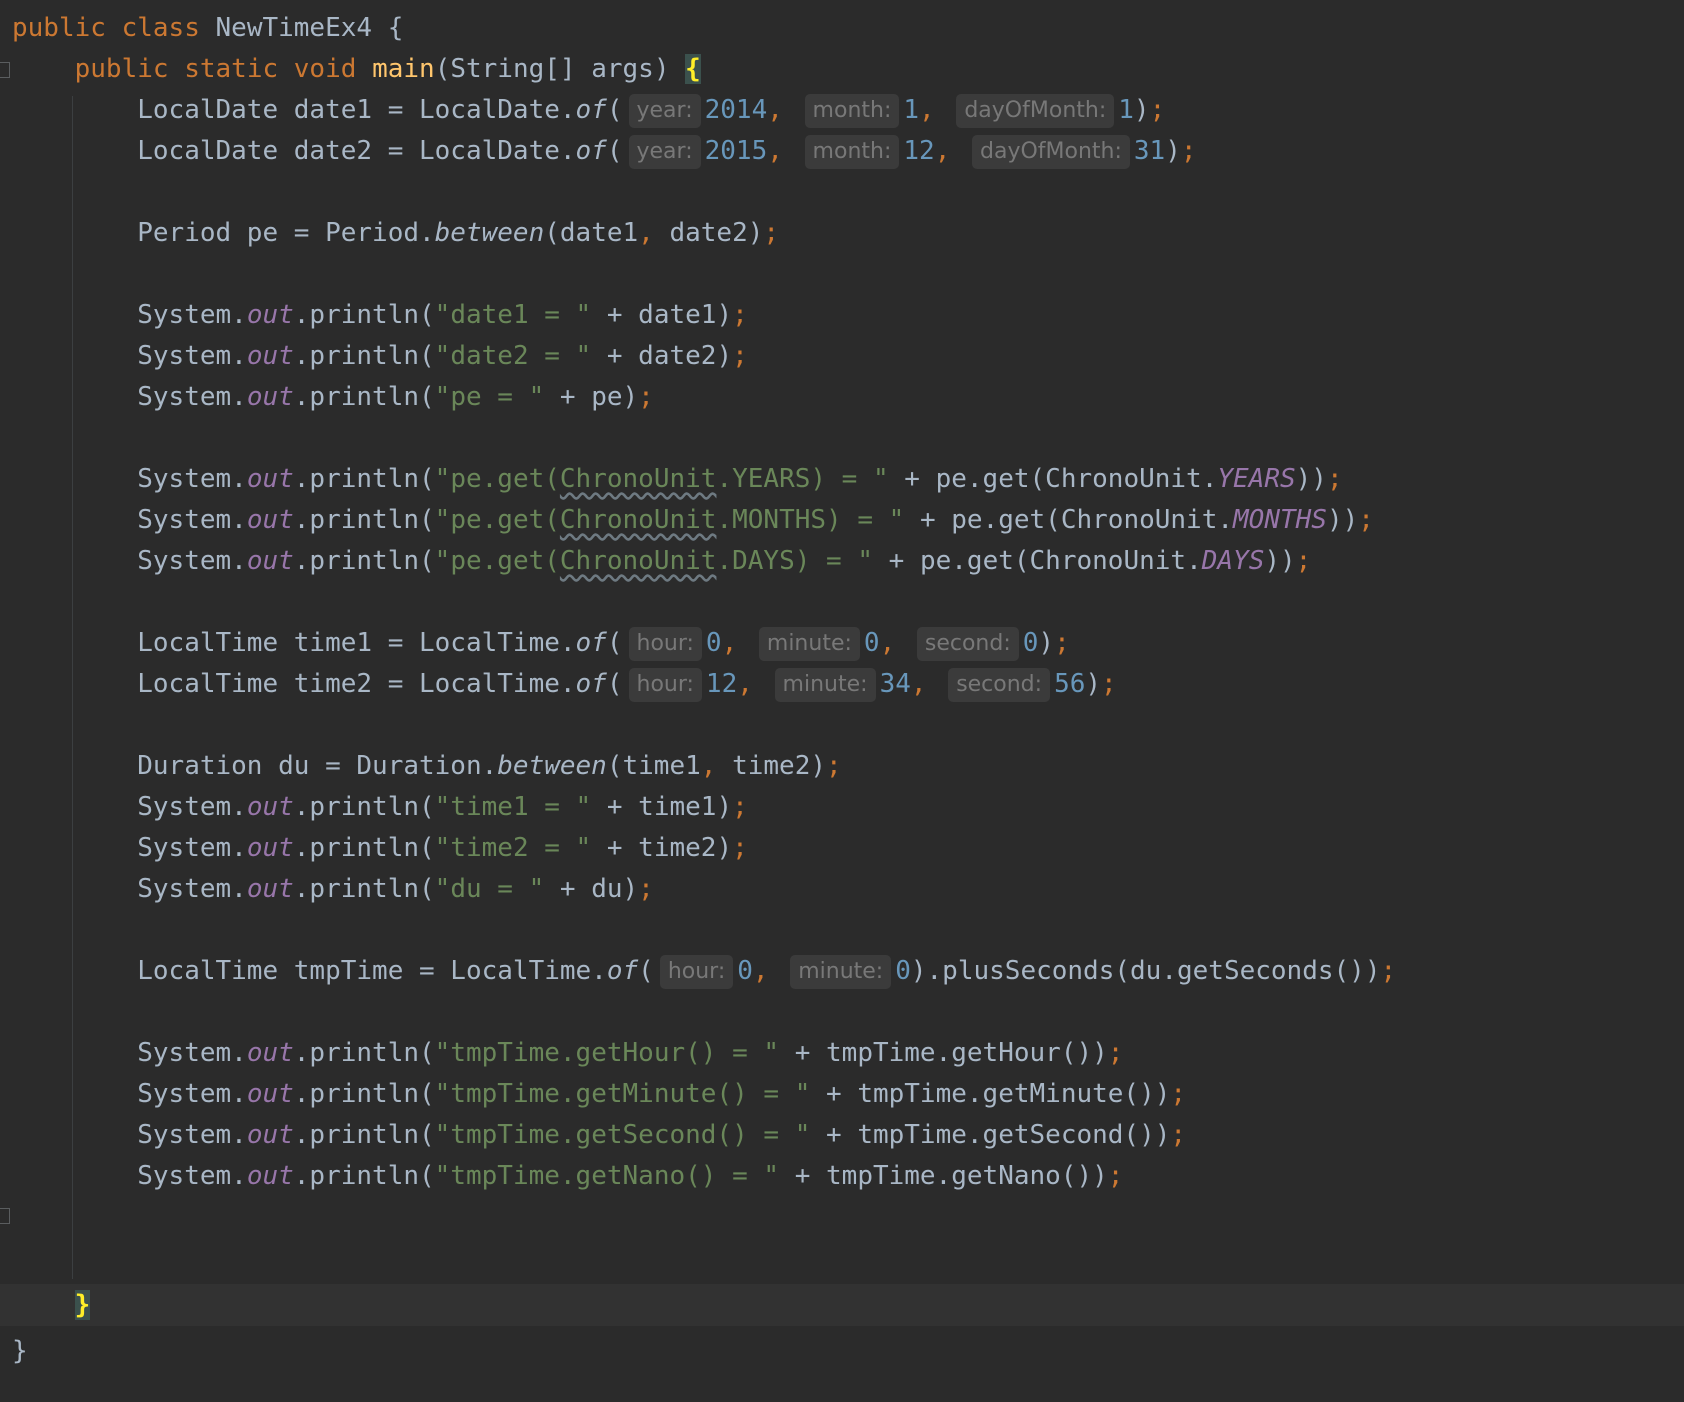  Describe the element at coordinates (207, 28) in the screenshot. I see `code-line-class-decl: public class NewTimeEx4 {` at that location.